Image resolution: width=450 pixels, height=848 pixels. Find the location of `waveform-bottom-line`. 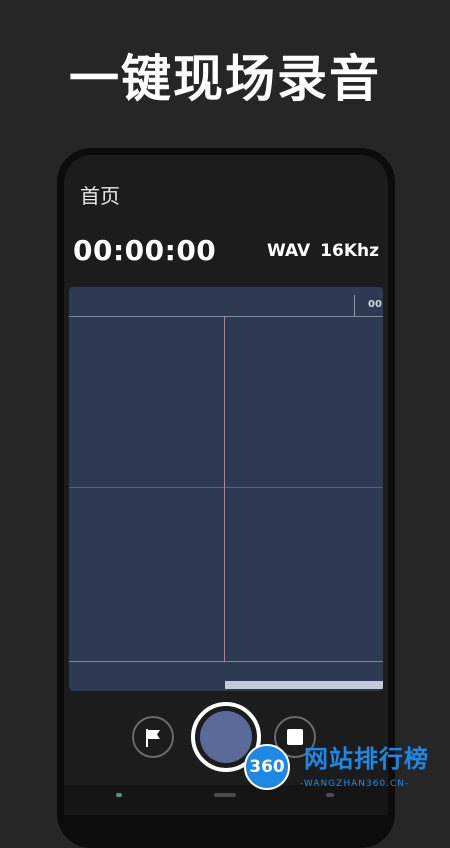

waveform-bottom-line is located at coordinates (226, 661).